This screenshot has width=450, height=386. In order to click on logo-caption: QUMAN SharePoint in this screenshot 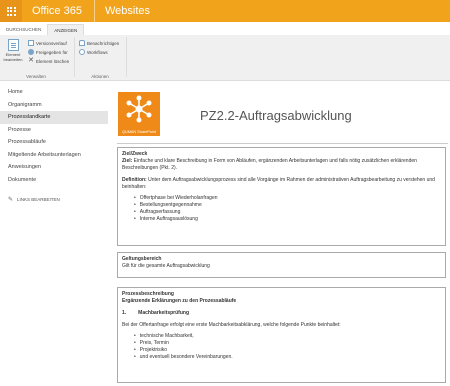, I will do `click(139, 132)`.